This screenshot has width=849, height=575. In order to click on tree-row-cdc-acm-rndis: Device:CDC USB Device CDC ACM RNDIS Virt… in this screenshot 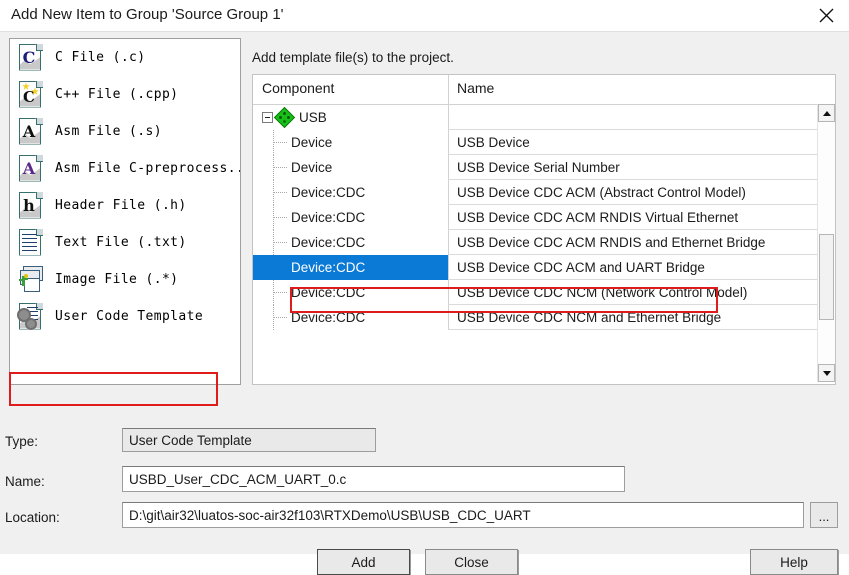, I will do `click(544, 217)`.